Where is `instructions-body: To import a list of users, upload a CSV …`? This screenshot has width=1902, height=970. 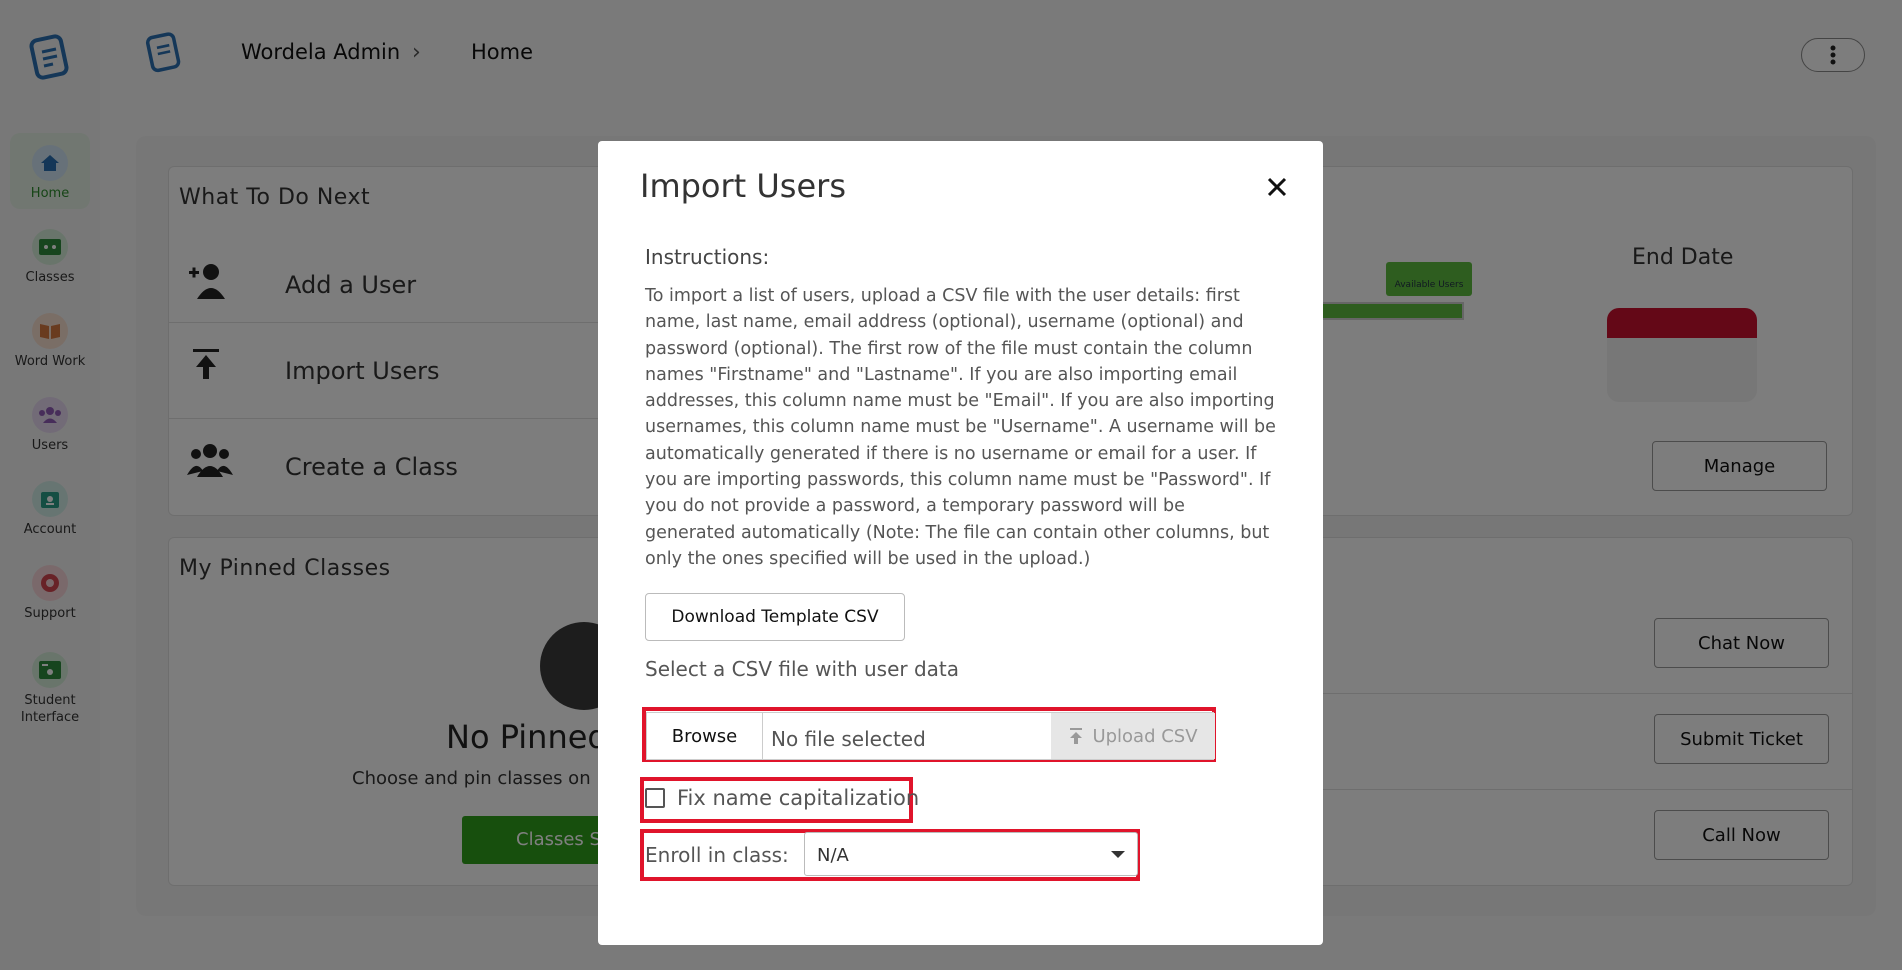
instructions-body: To import a list of users, upload a CSV … is located at coordinates (960, 427).